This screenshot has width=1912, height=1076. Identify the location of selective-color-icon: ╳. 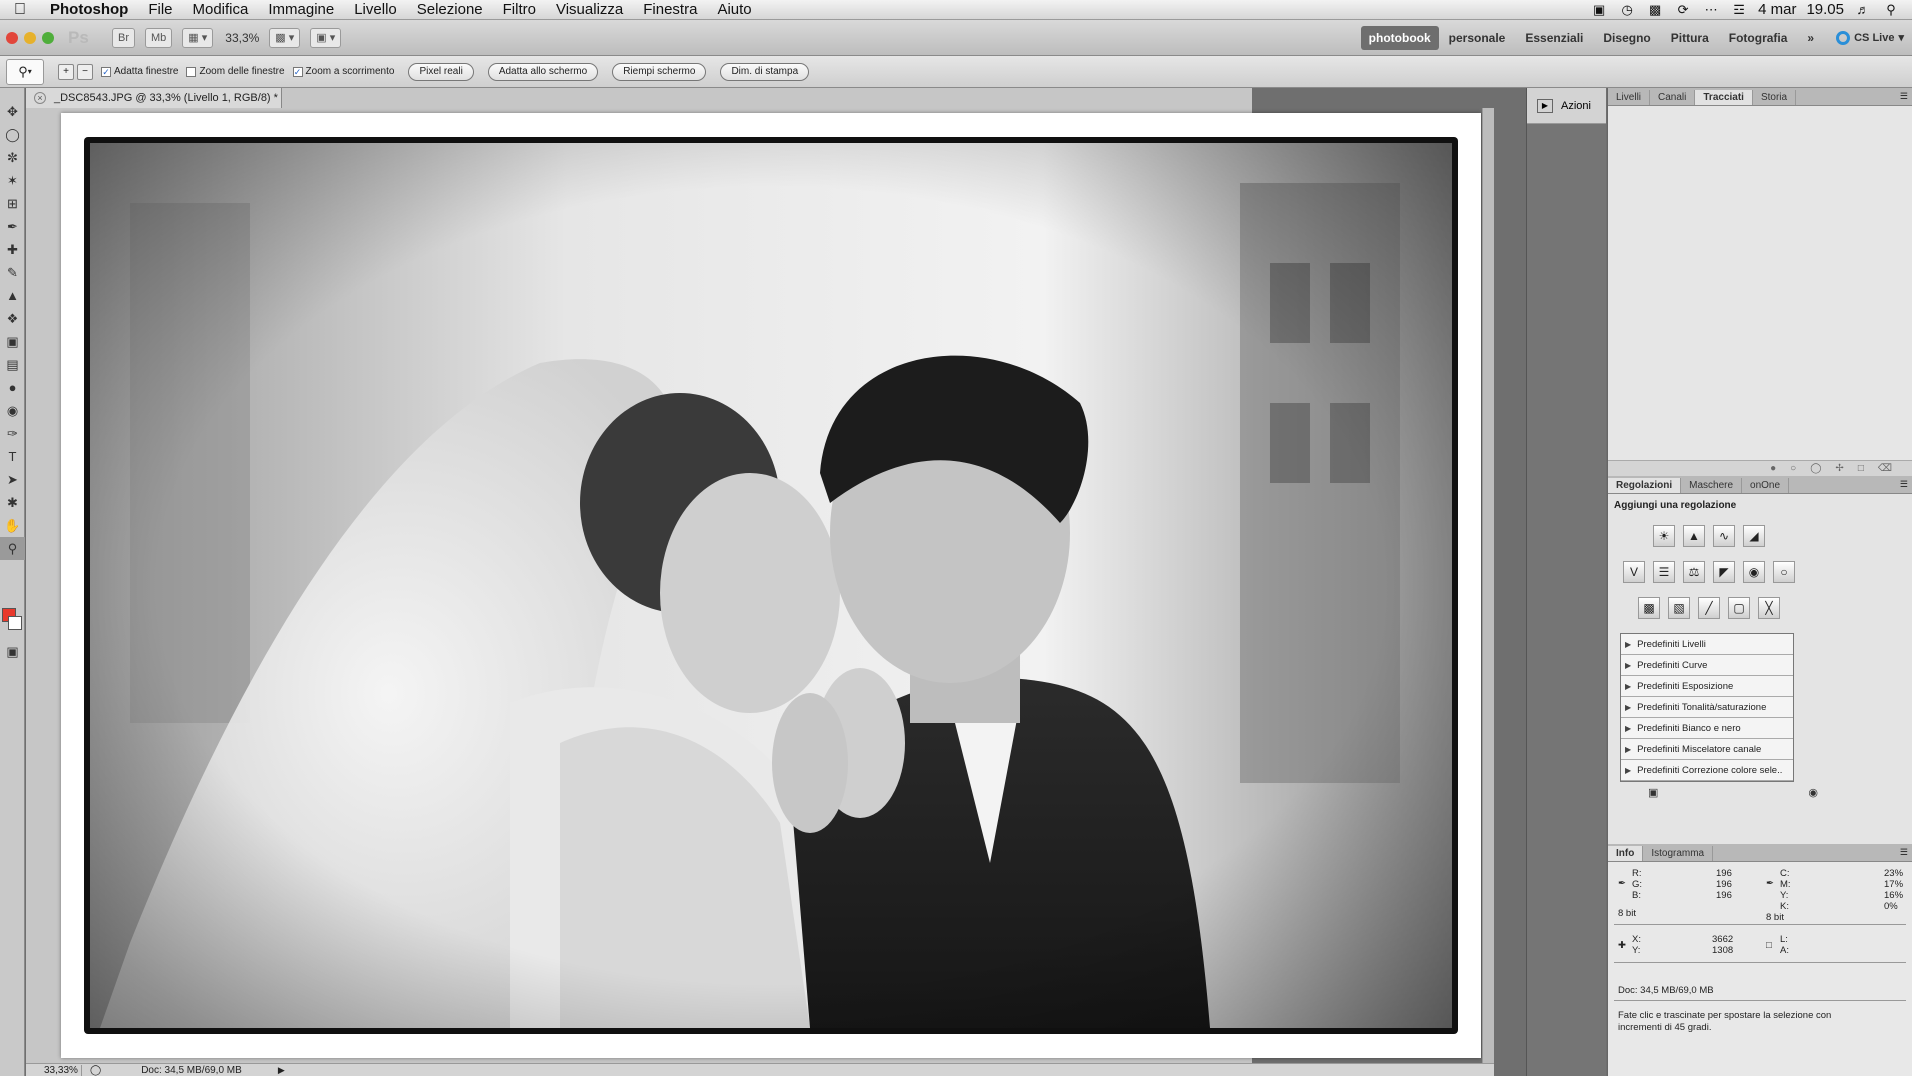
(1769, 608).